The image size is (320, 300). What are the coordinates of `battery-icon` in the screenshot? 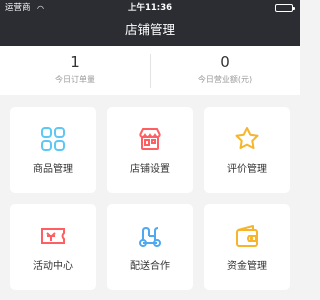 It's located at (285, 8).